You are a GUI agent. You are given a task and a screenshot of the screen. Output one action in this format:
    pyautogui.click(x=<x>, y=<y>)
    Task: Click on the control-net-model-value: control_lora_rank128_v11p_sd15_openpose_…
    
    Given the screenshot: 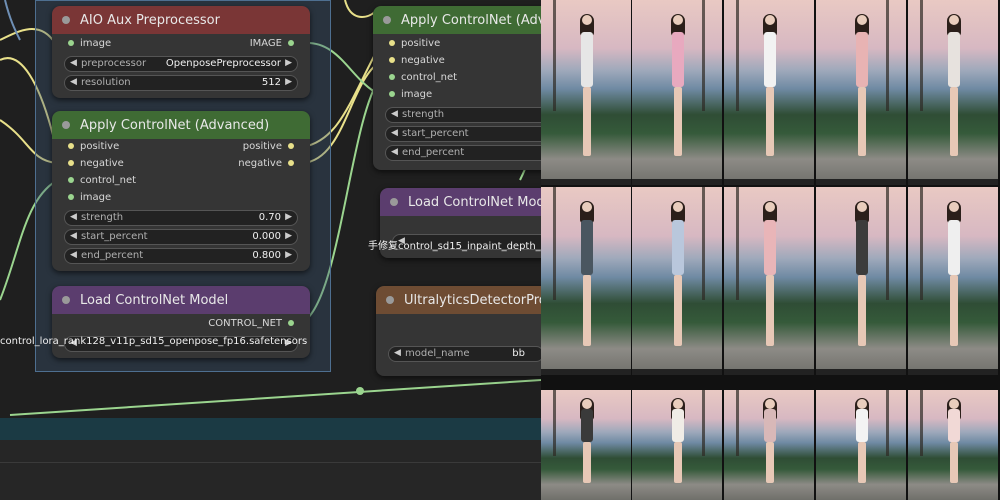 What is the action you would take?
    pyautogui.click(x=154, y=341)
    